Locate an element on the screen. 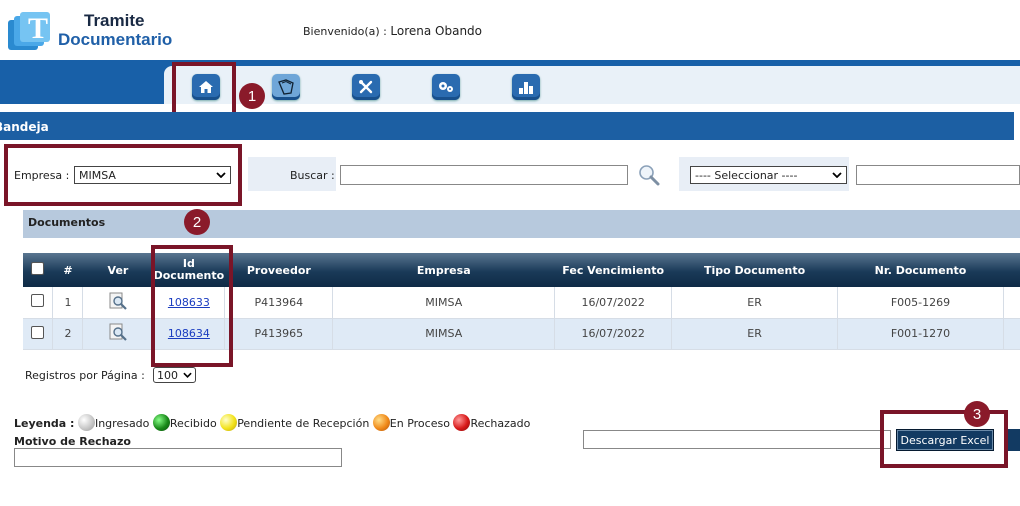  buscar-label: Buscar : is located at coordinates (312, 175).